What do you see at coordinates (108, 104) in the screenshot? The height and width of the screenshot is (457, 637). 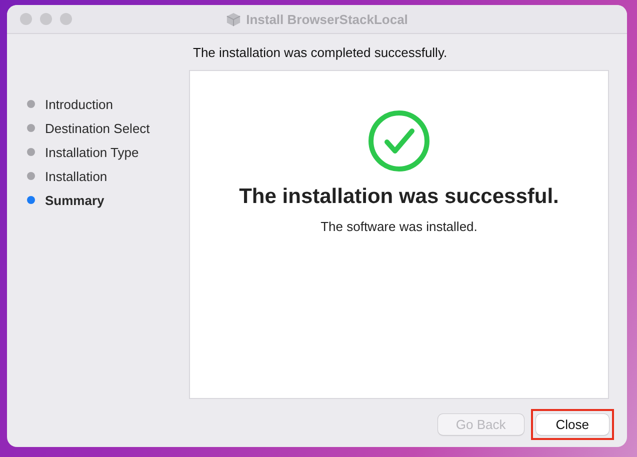 I see `step-item: Introduction` at bounding box center [108, 104].